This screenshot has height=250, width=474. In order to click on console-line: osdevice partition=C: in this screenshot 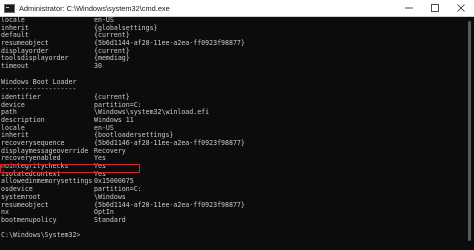, I will do `click(237, 189)`.